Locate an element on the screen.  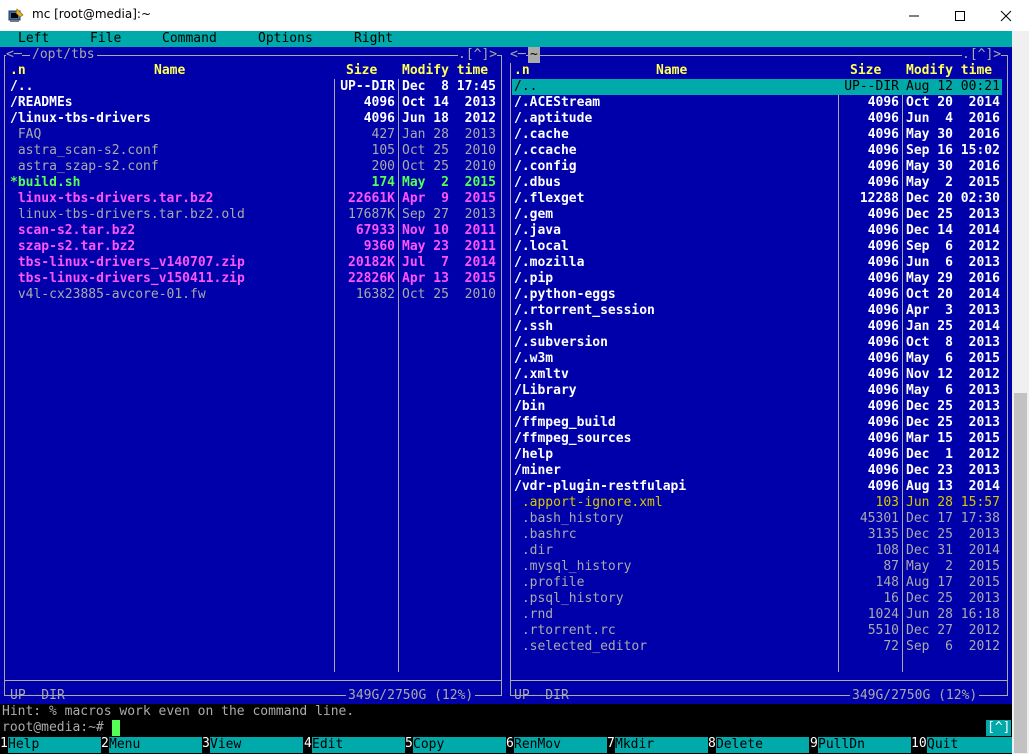
minimize-button is located at coordinates (914, 15).